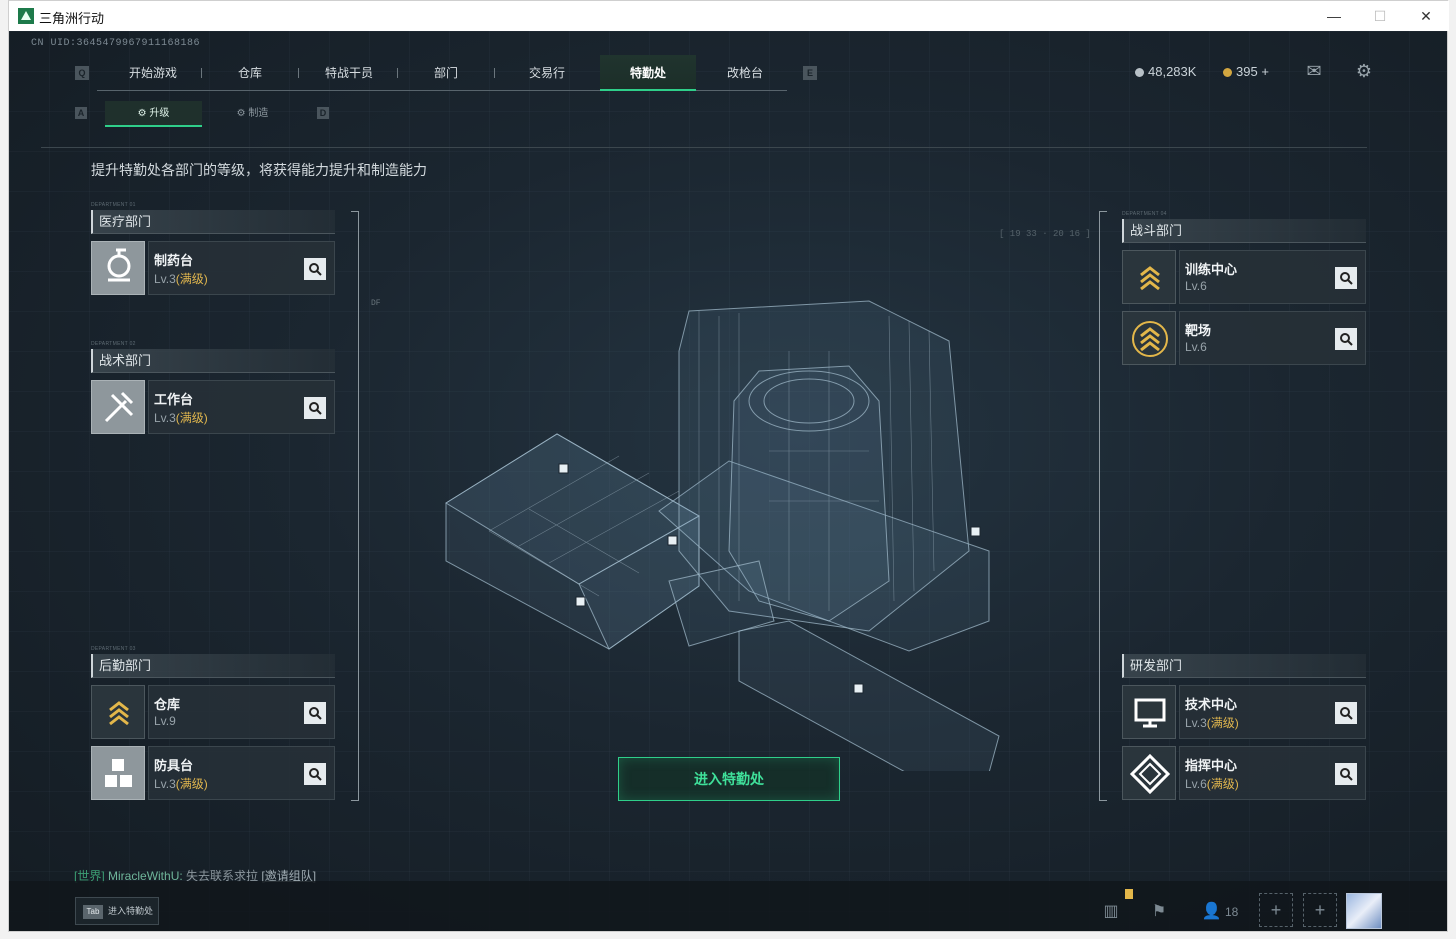  What do you see at coordinates (250, 73) in the screenshot?
I see `tab-warehouse: 仓库` at bounding box center [250, 73].